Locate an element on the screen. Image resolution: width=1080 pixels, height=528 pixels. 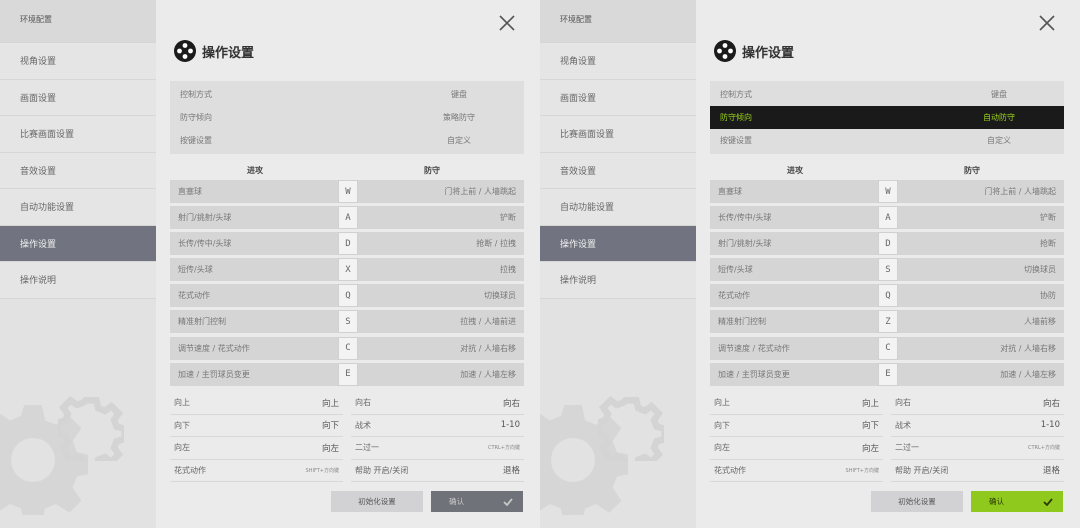
setting-value: 自定义 is located at coordinates (459, 140).